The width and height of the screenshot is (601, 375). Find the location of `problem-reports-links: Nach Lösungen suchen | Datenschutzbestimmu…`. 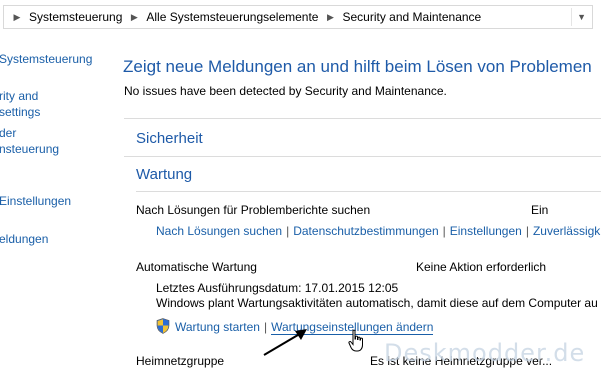

problem-reports-links: Nach Lösungen suchen | Datenschutzbestimmu… is located at coordinates (378, 231).